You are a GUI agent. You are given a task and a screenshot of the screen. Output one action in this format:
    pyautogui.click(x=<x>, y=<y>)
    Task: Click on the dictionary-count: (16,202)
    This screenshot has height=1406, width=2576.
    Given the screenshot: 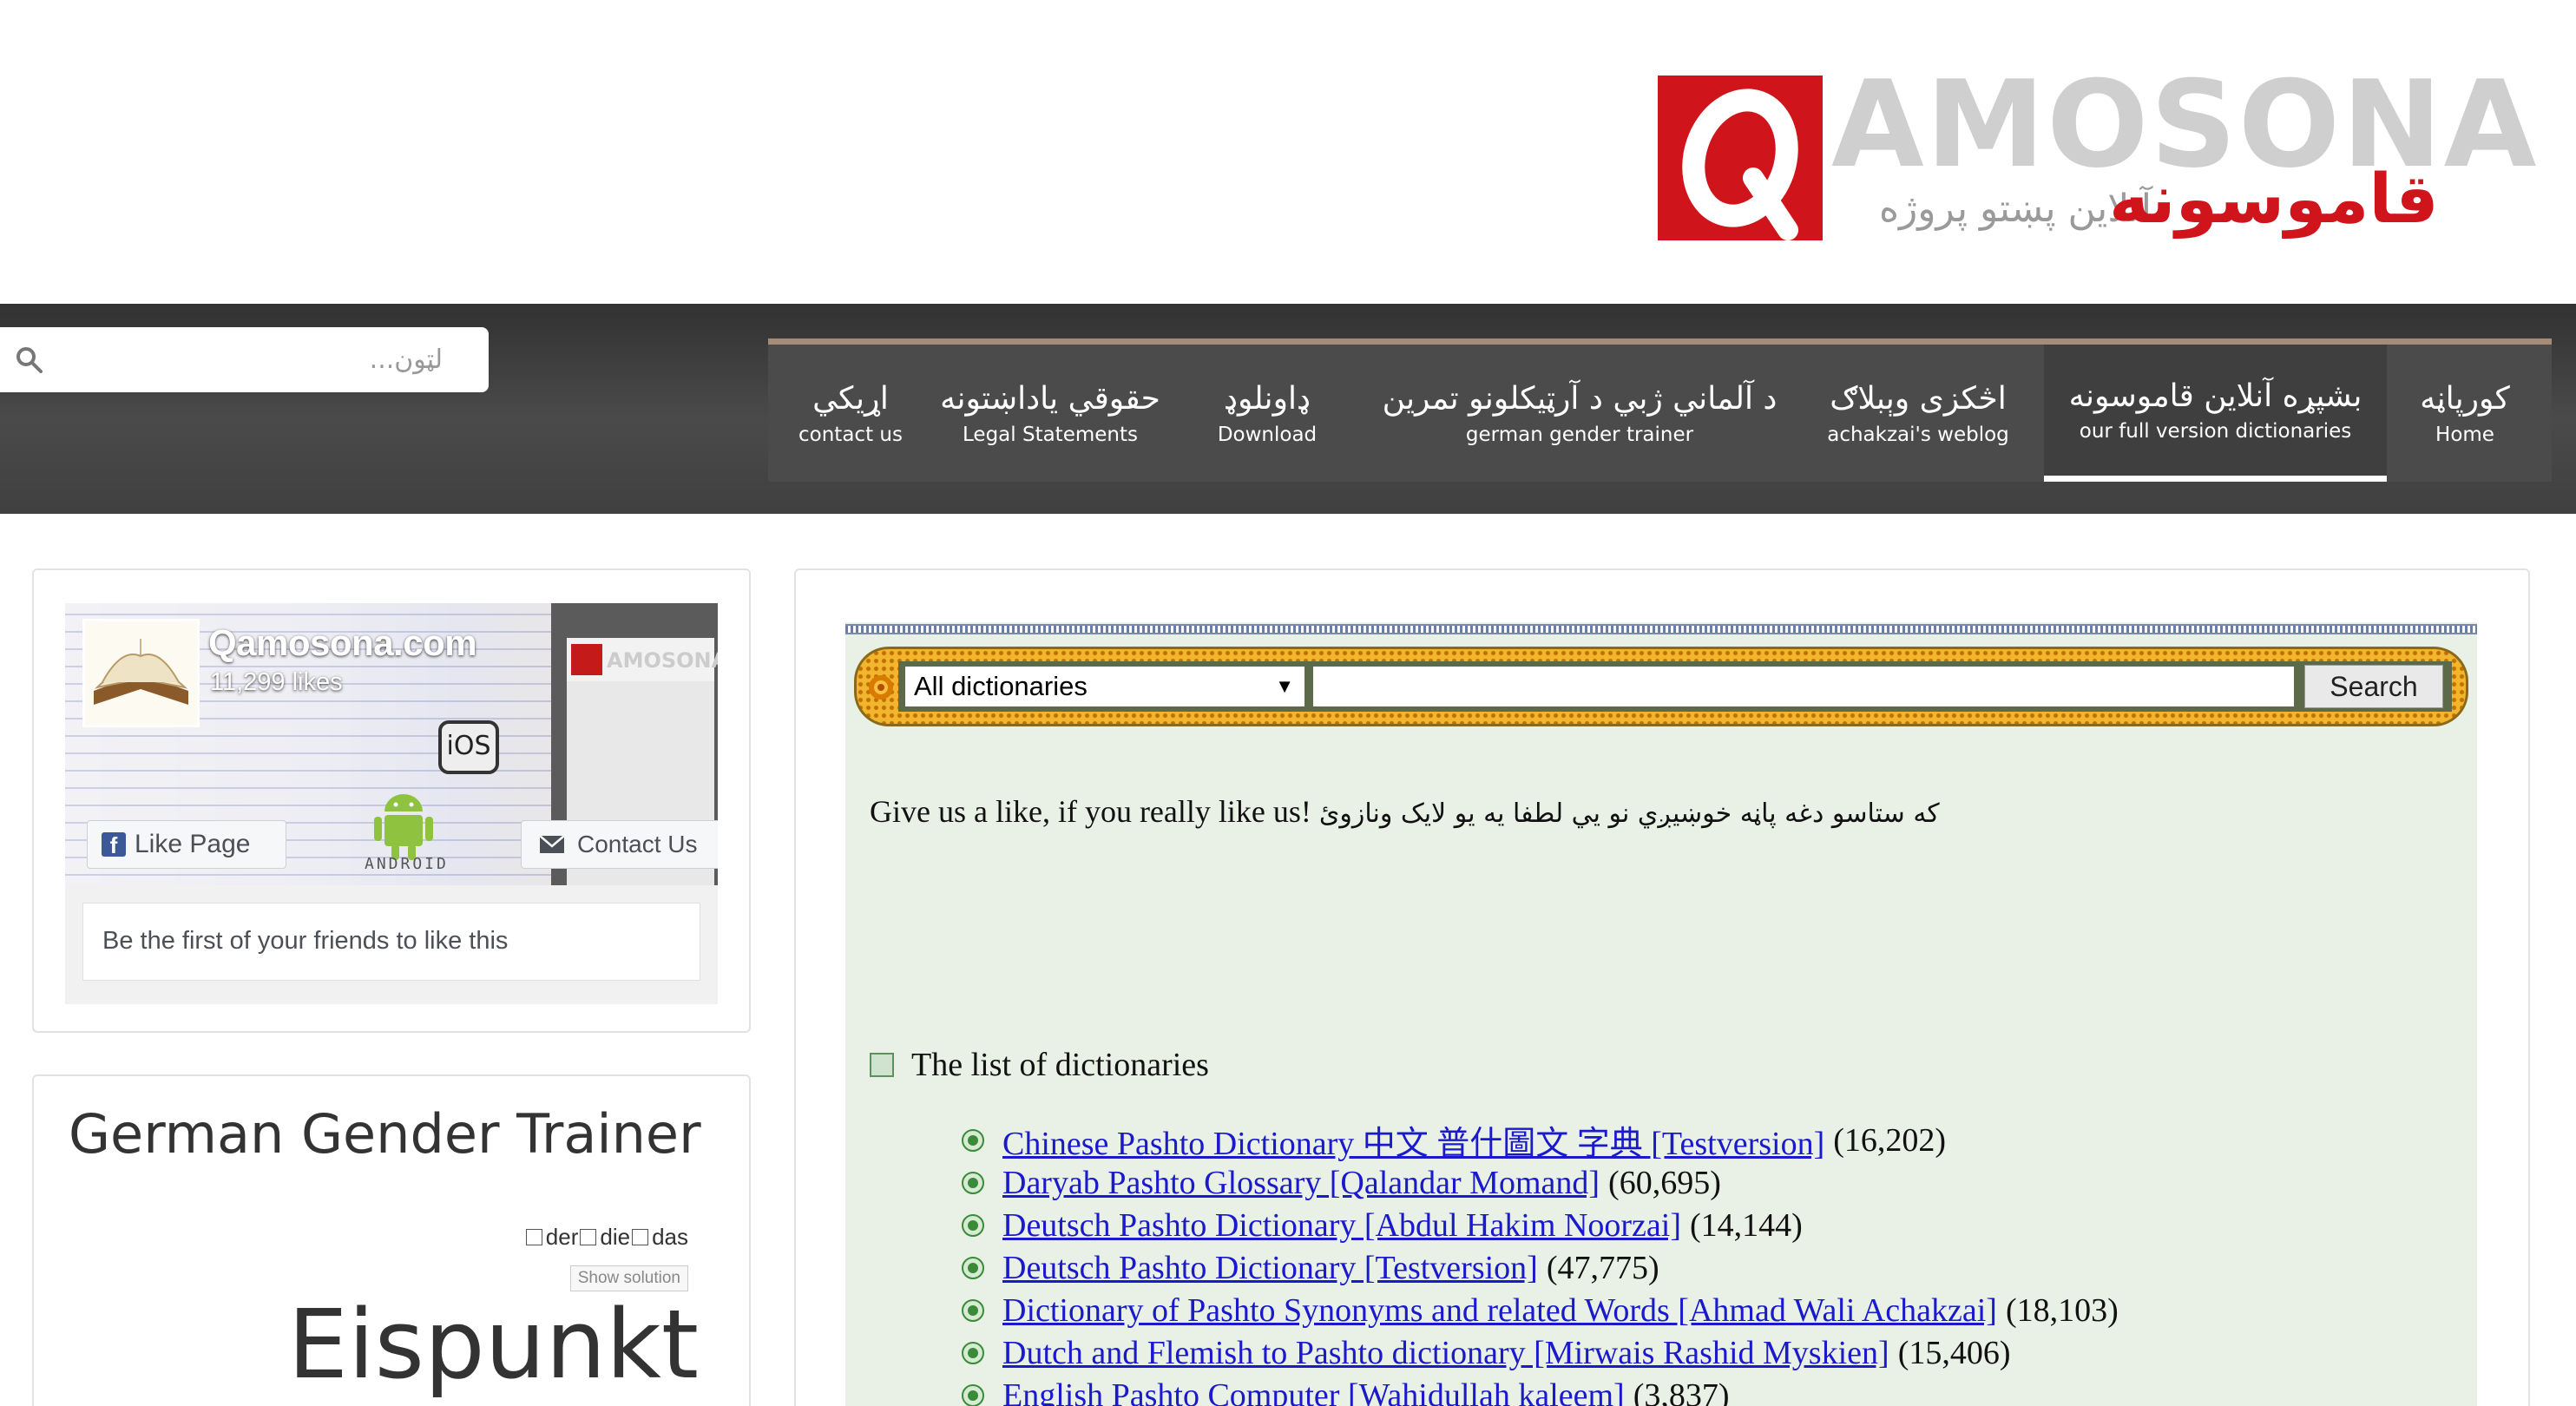 What is the action you would take?
    pyautogui.click(x=1890, y=1140)
    